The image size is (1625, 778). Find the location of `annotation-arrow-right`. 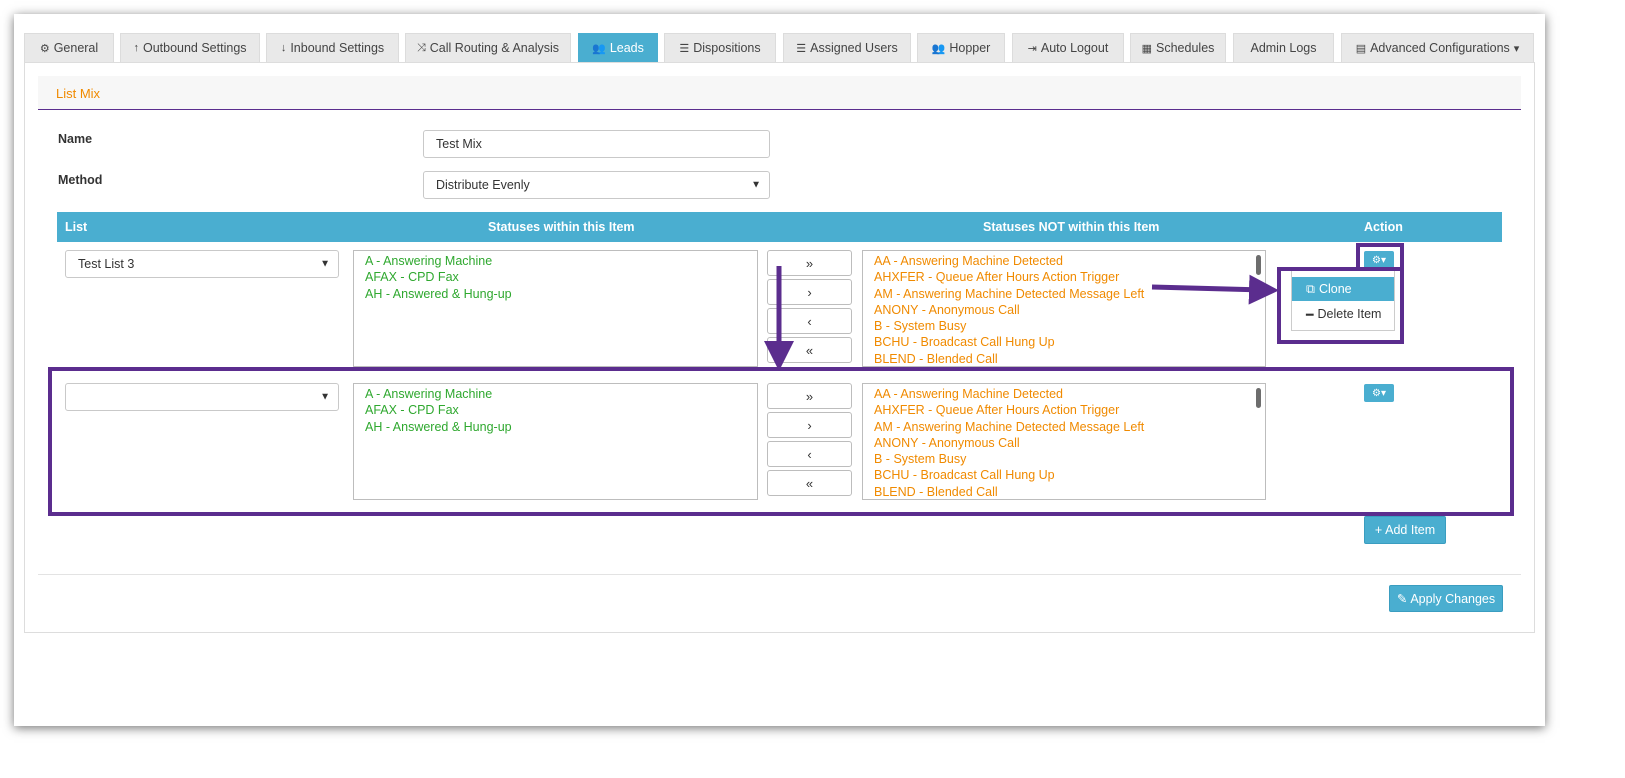

annotation-arrow-right is located at coordinates (1215, 289).